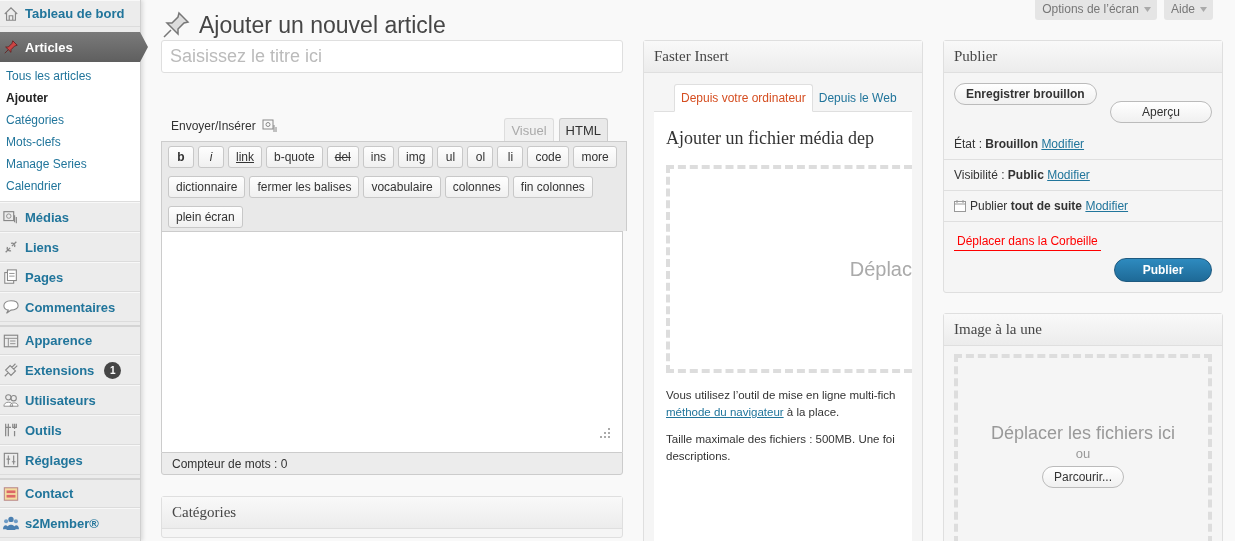  I want to click on toolbar-button: i, so click(211, 157).